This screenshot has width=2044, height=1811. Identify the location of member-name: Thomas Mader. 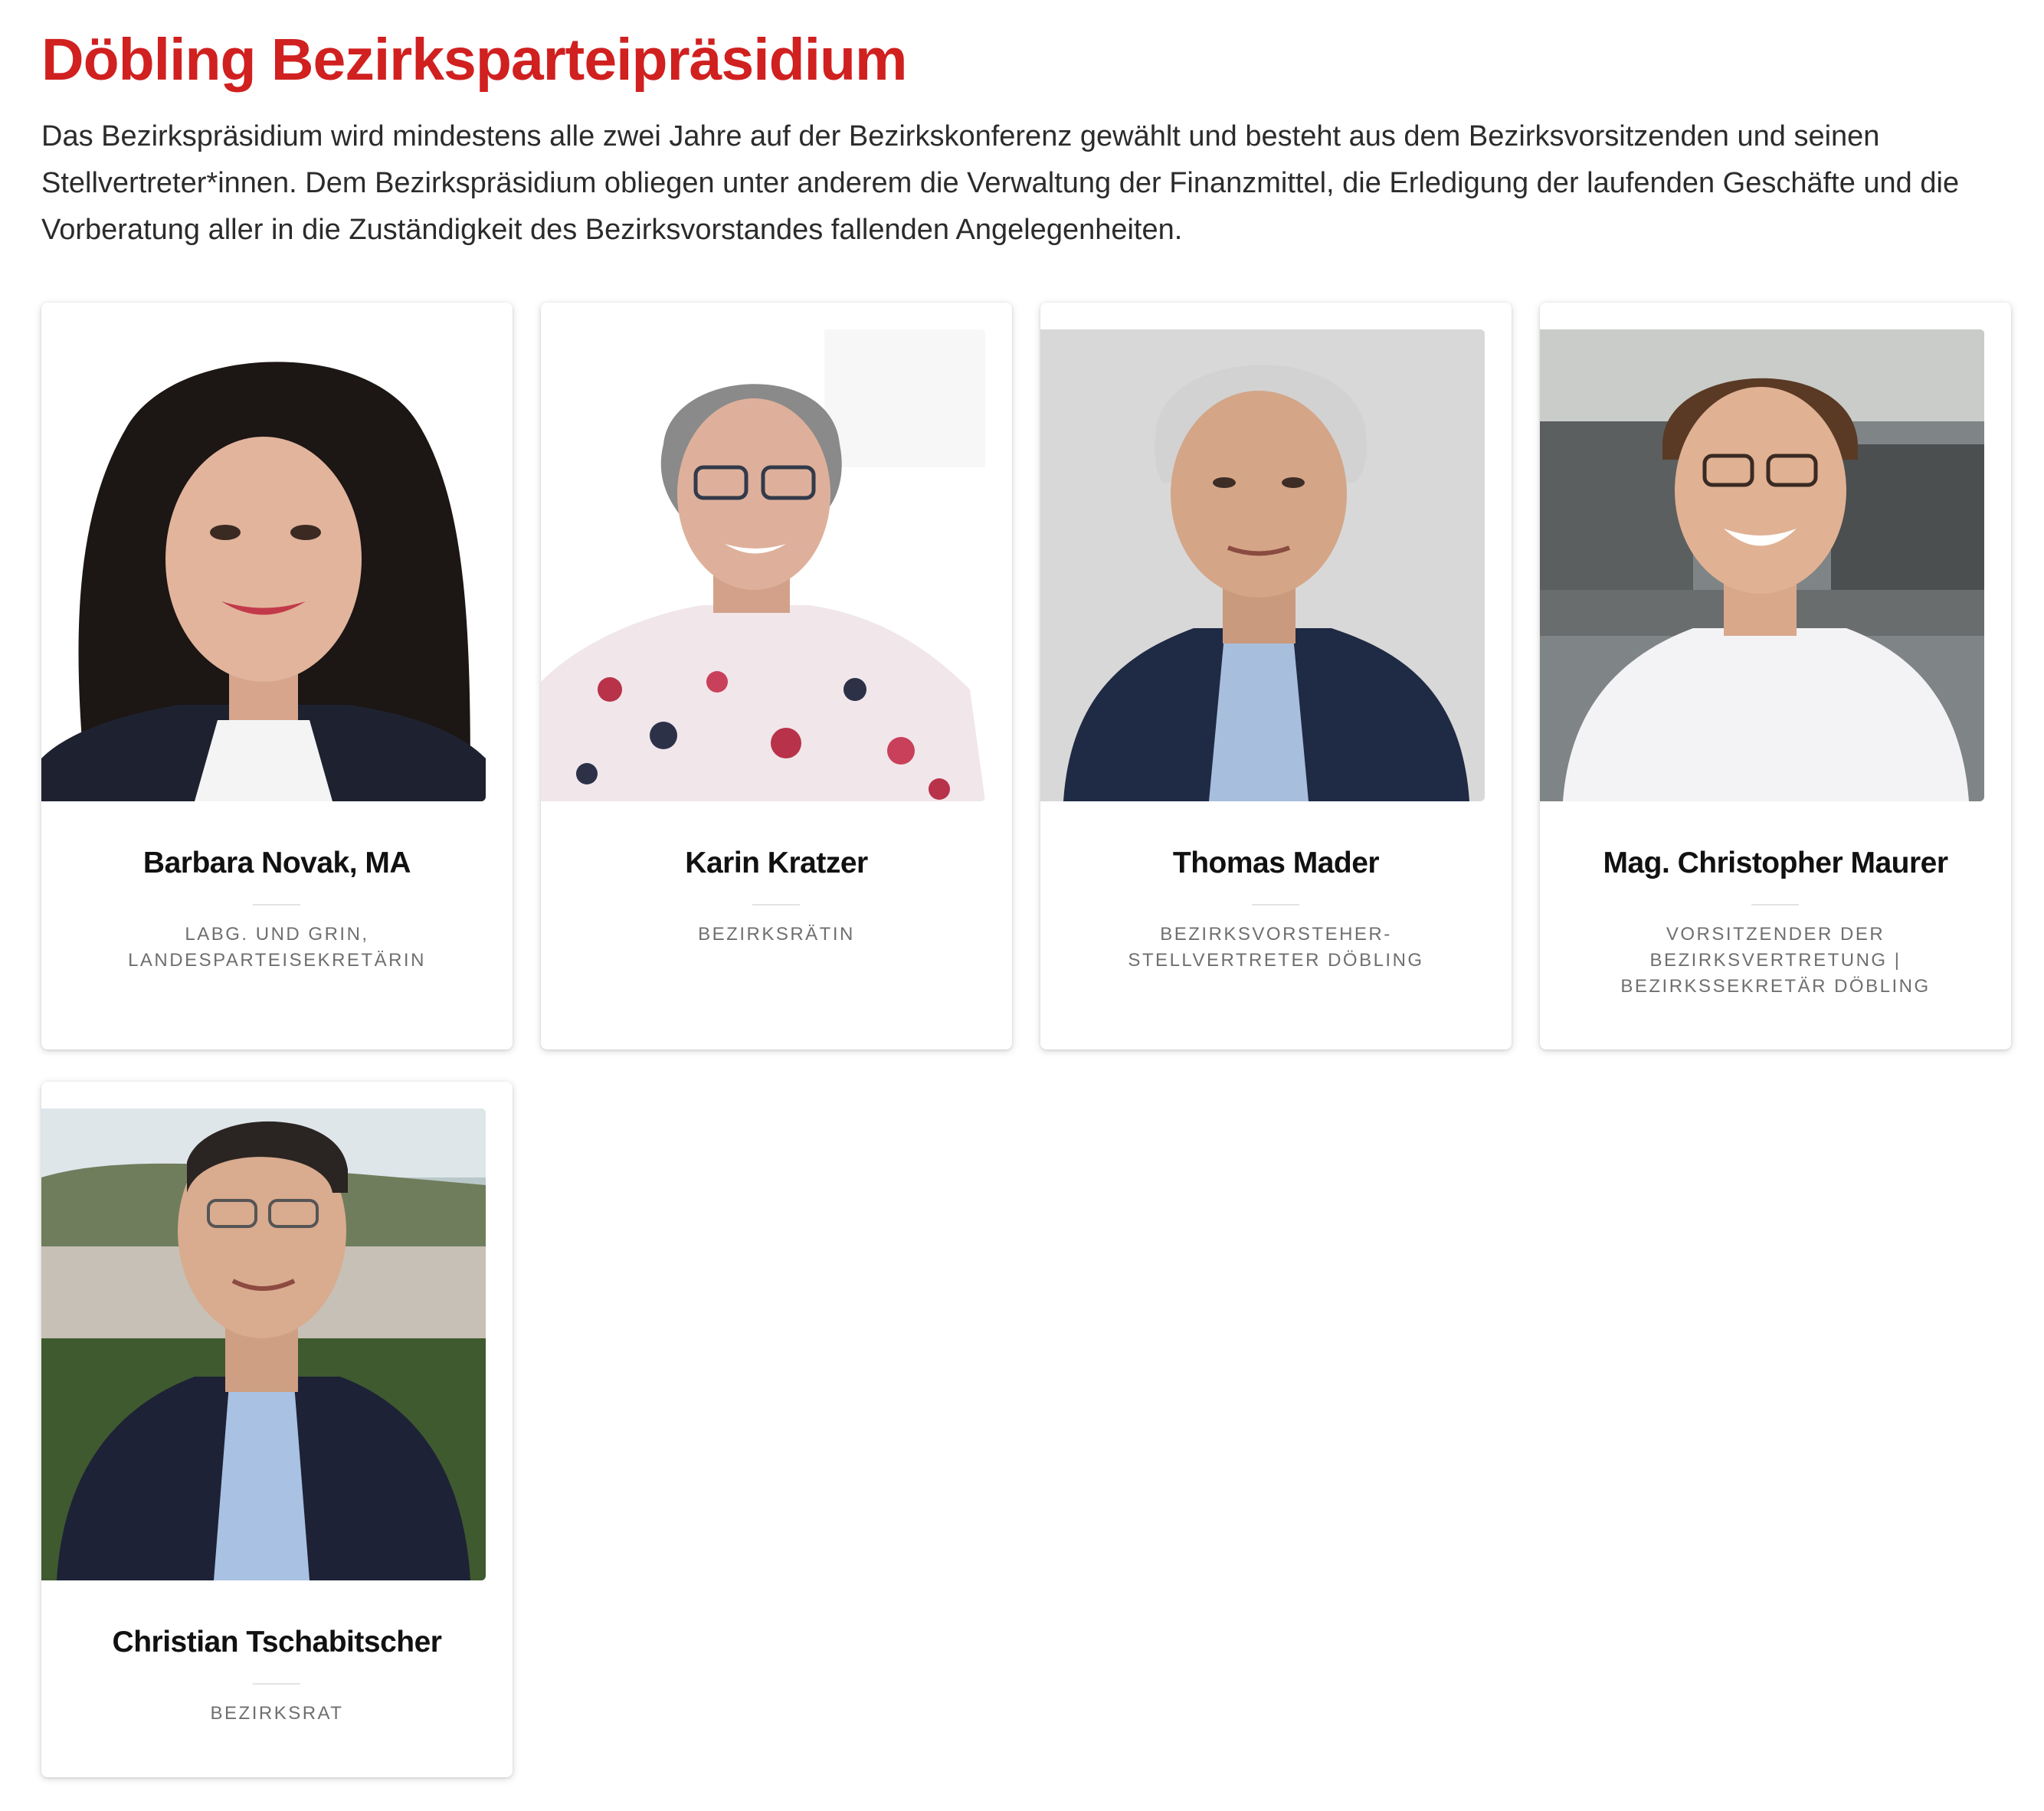
(1276, 863).